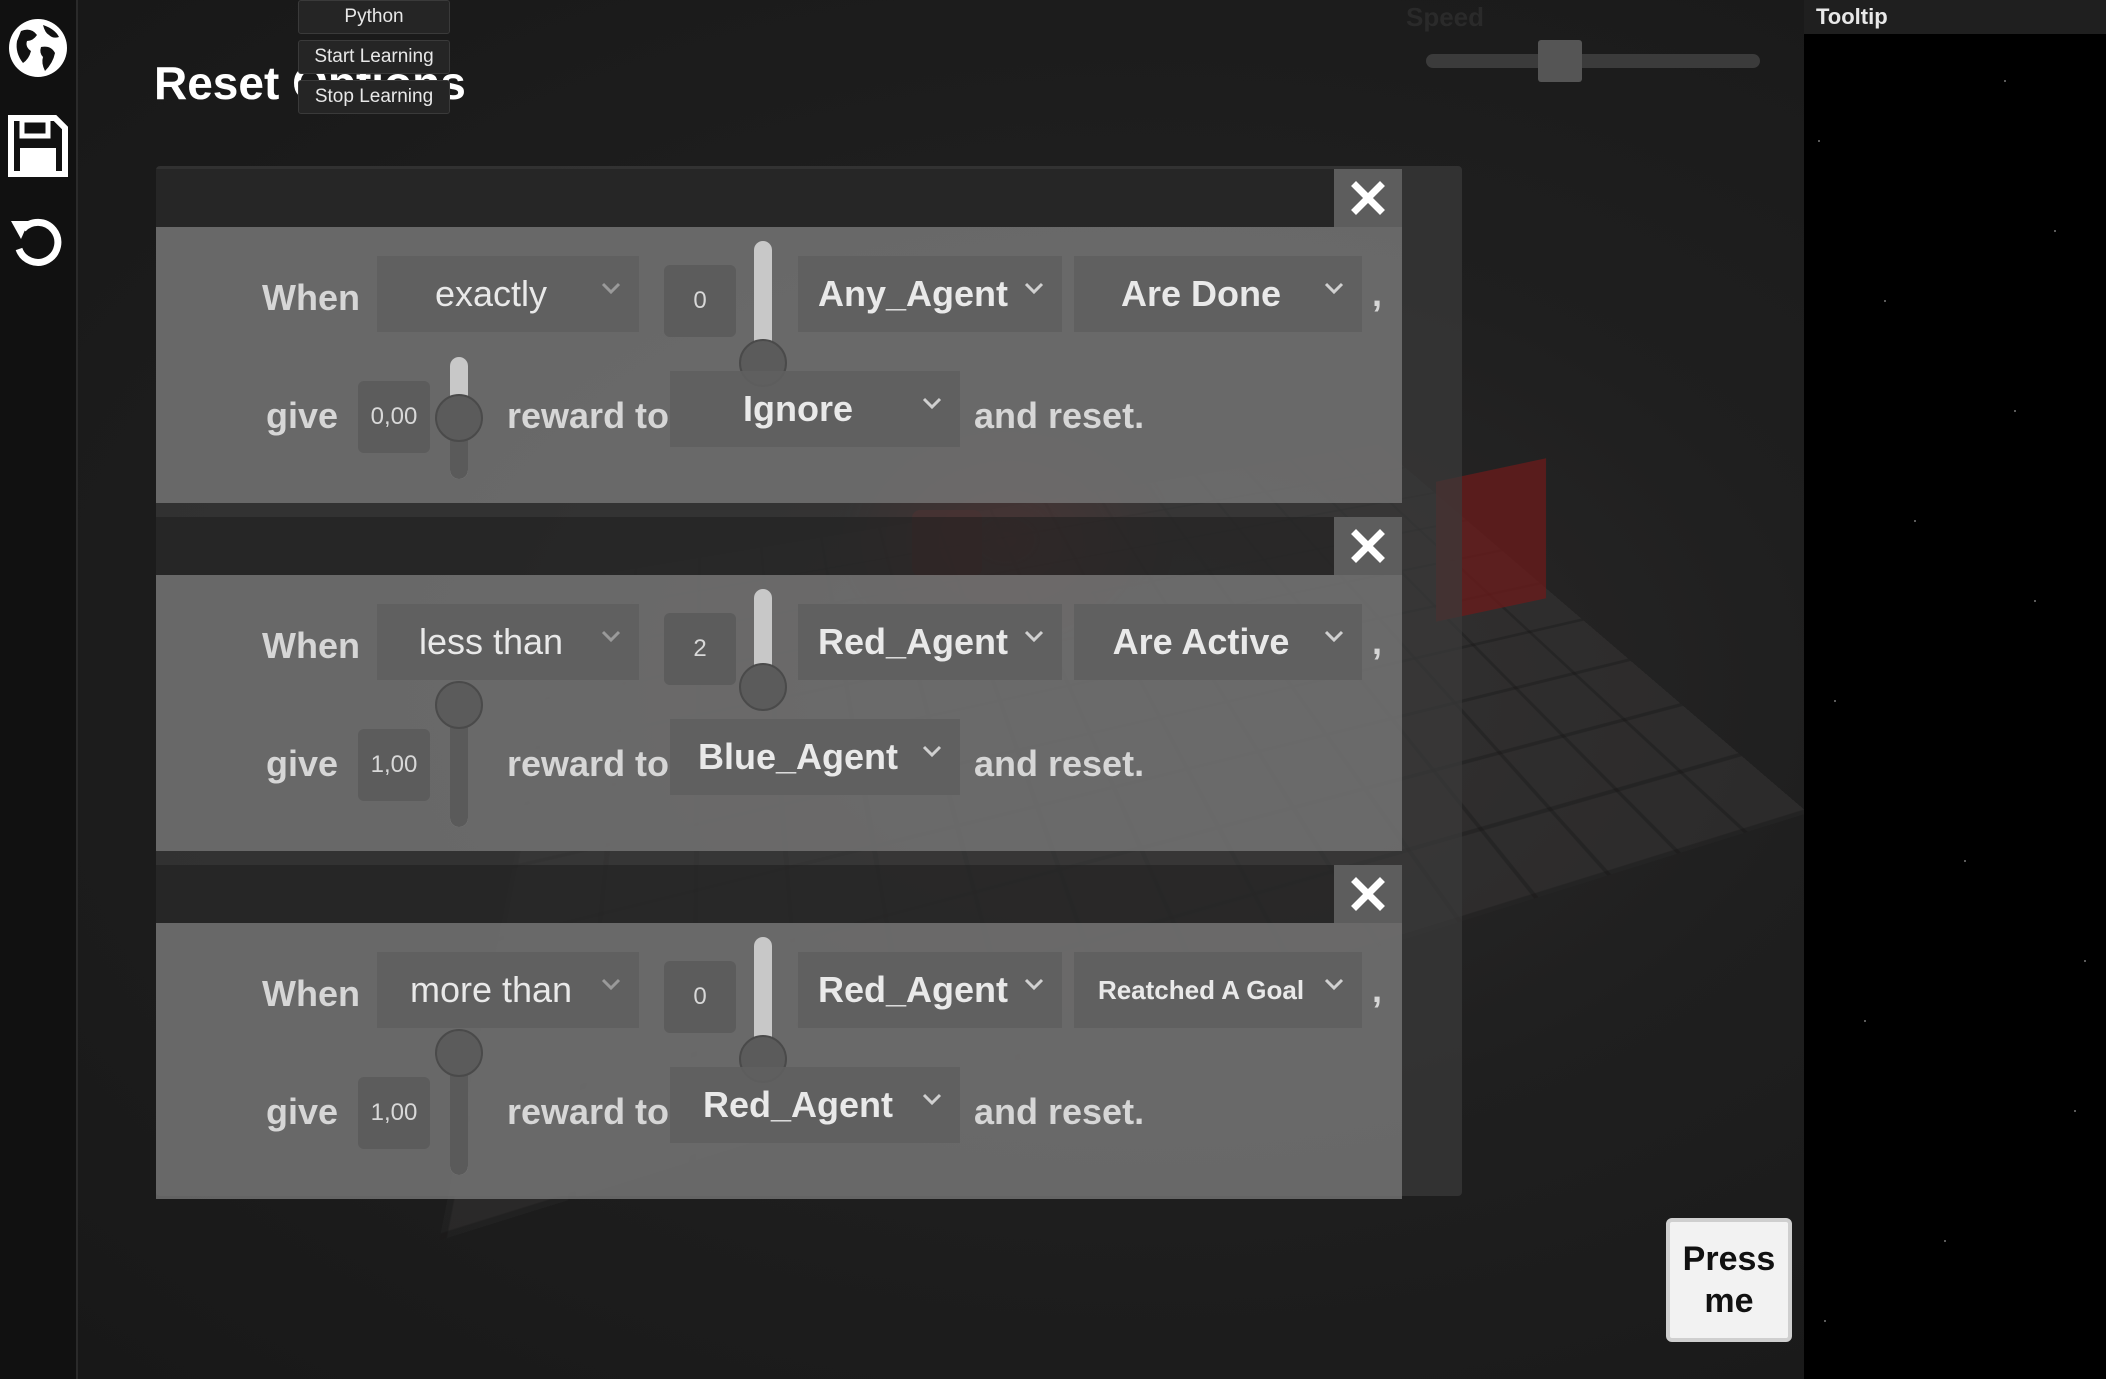  What do you see at coordinates (1955, 17) in the screenshot?
I see `tooltip-title: Tooltip` at bounding box center [1955, 17].